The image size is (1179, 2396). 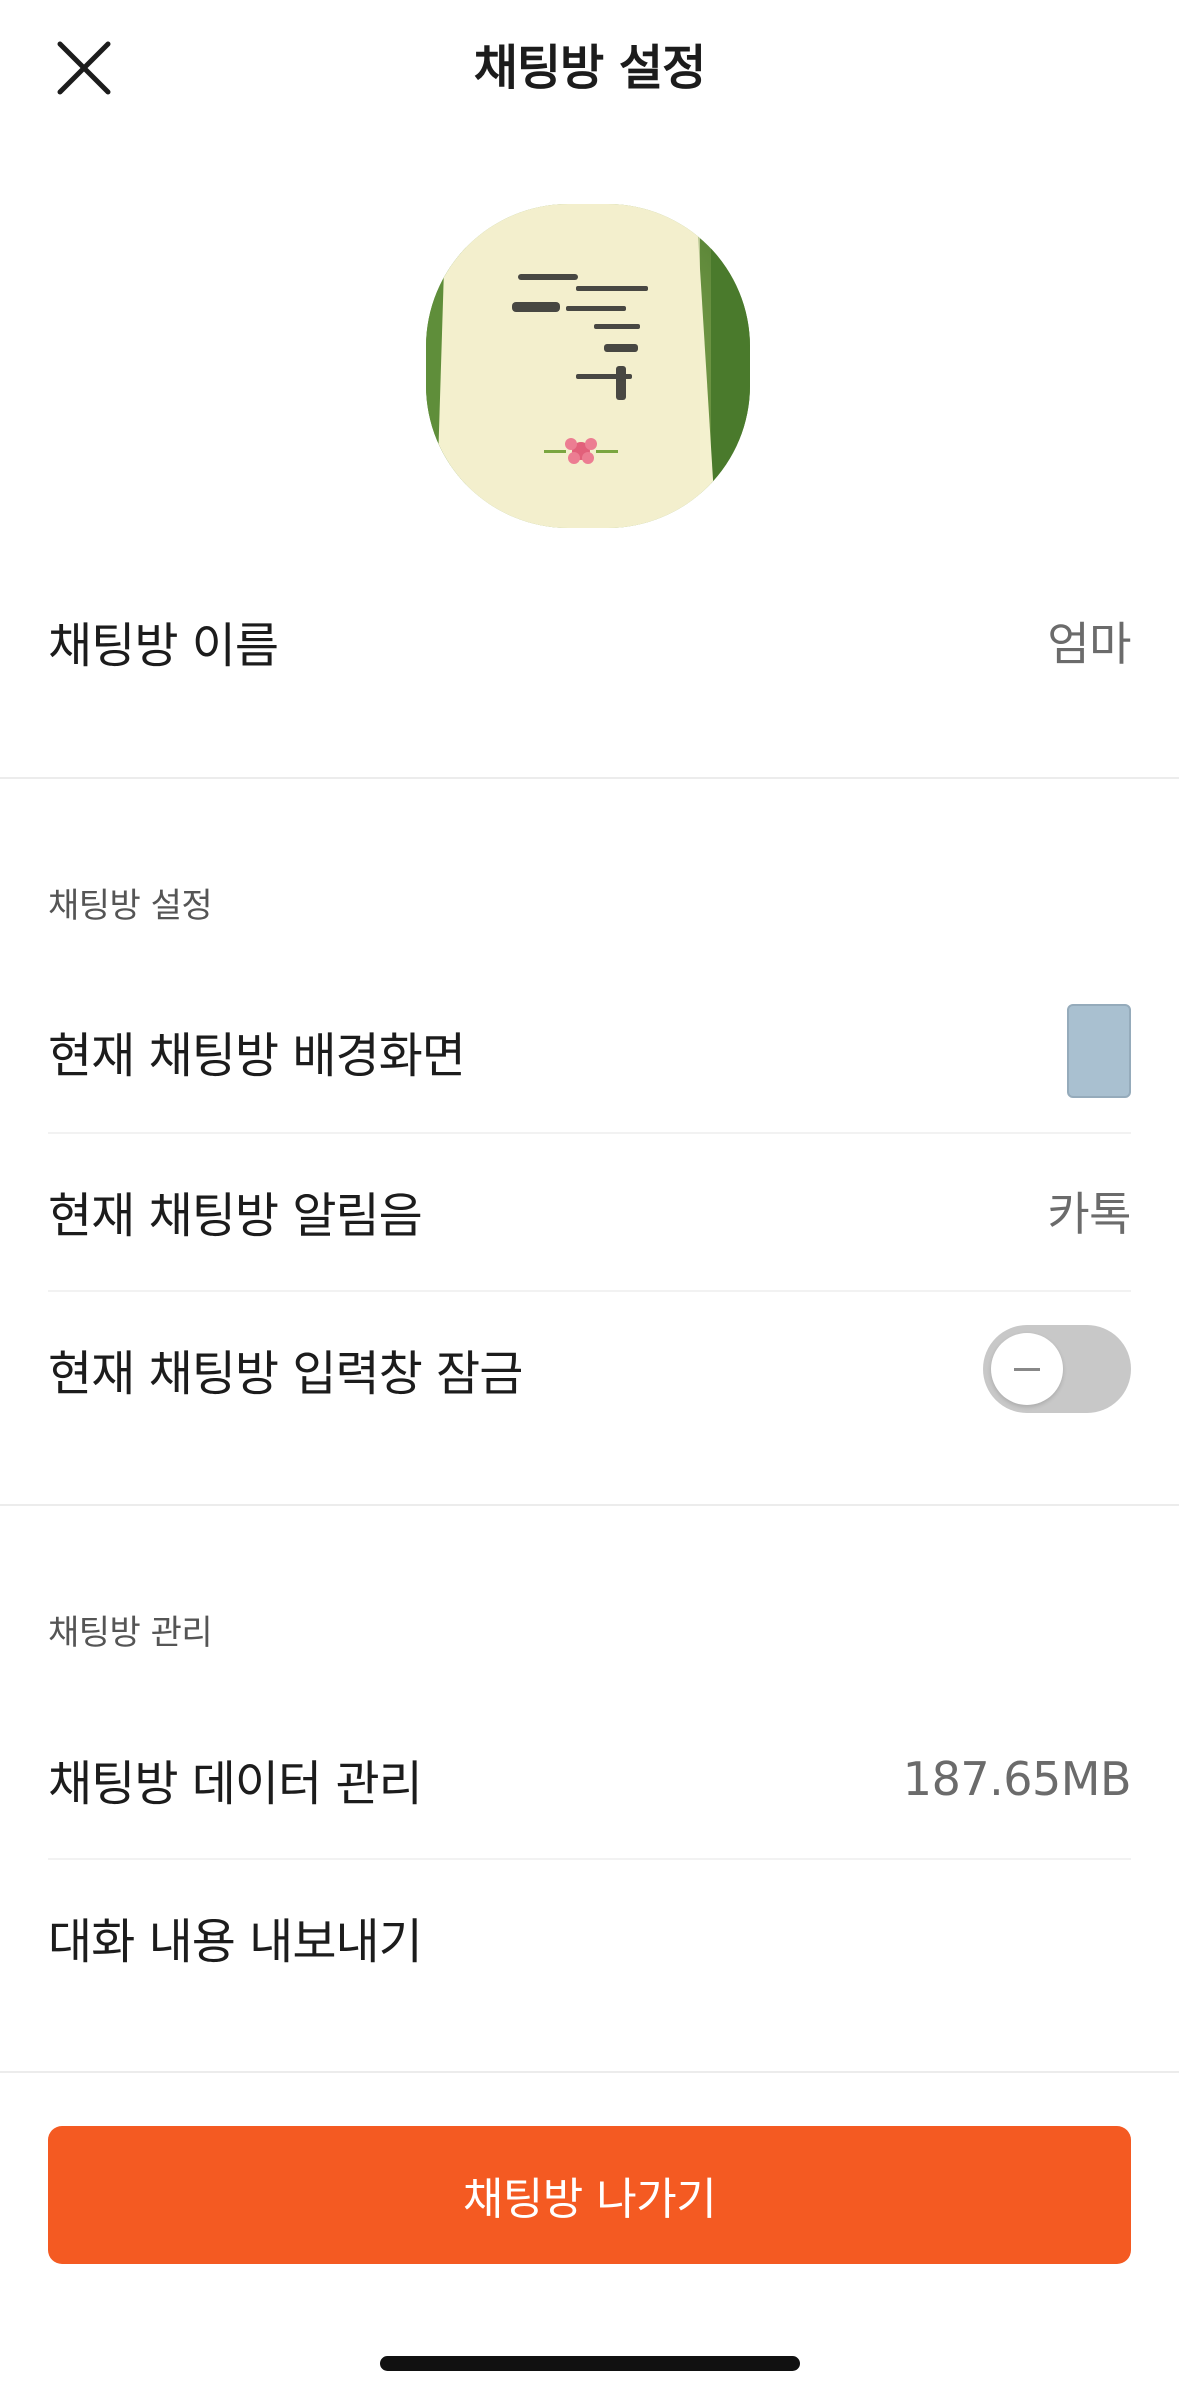 What do you see at coordinates (589, 1369) in the screenshot?
I see `input-lock-row: 현재 채팅방 입력창 잠금` at bounding box center [589, 1369].